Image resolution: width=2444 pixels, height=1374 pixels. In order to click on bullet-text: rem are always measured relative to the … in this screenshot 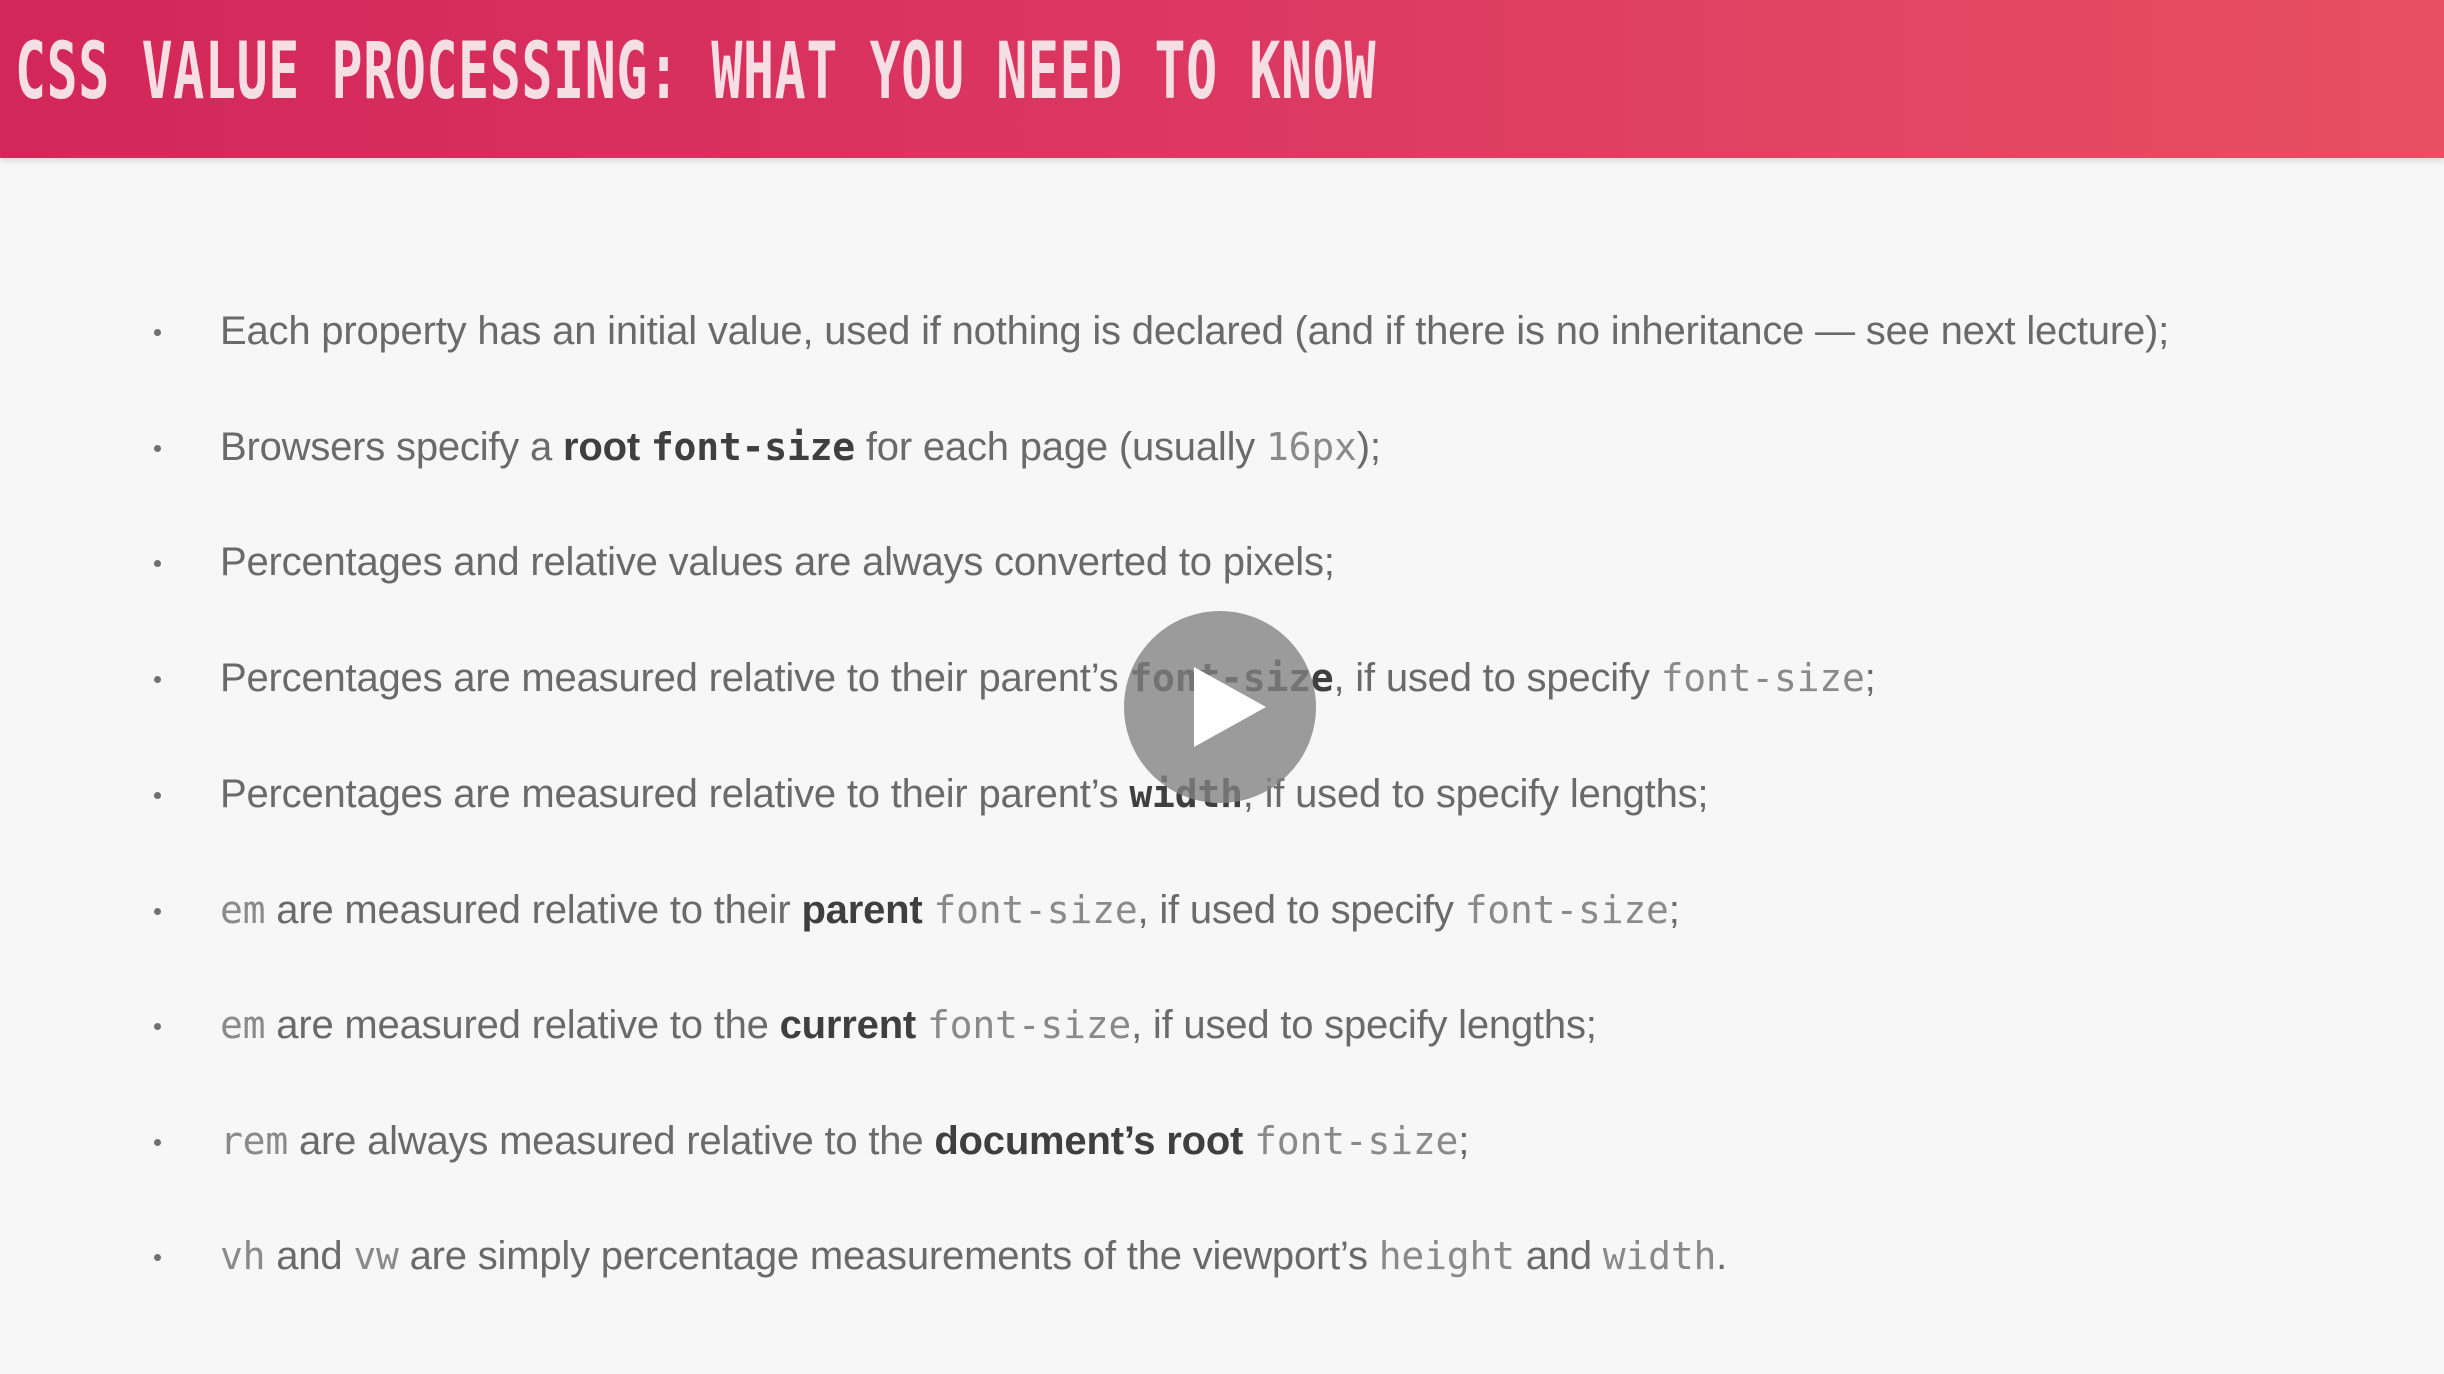, I will do `click(845, 1141)`.